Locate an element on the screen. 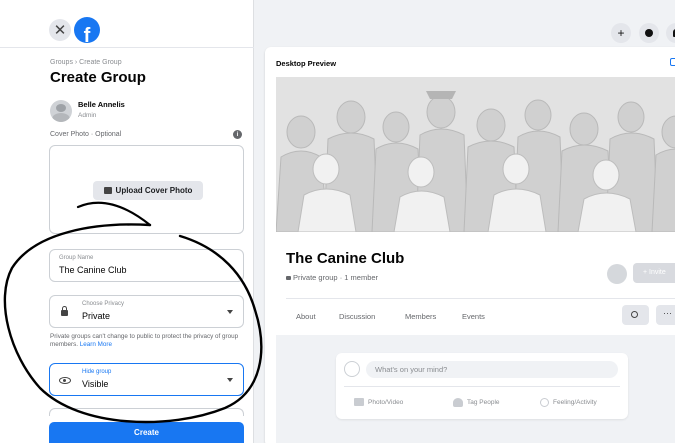 Image resolution: width=675 pixels, height=443 pixels. breadcrumb: Groups › Create Group is located at coordinates (86, 62).